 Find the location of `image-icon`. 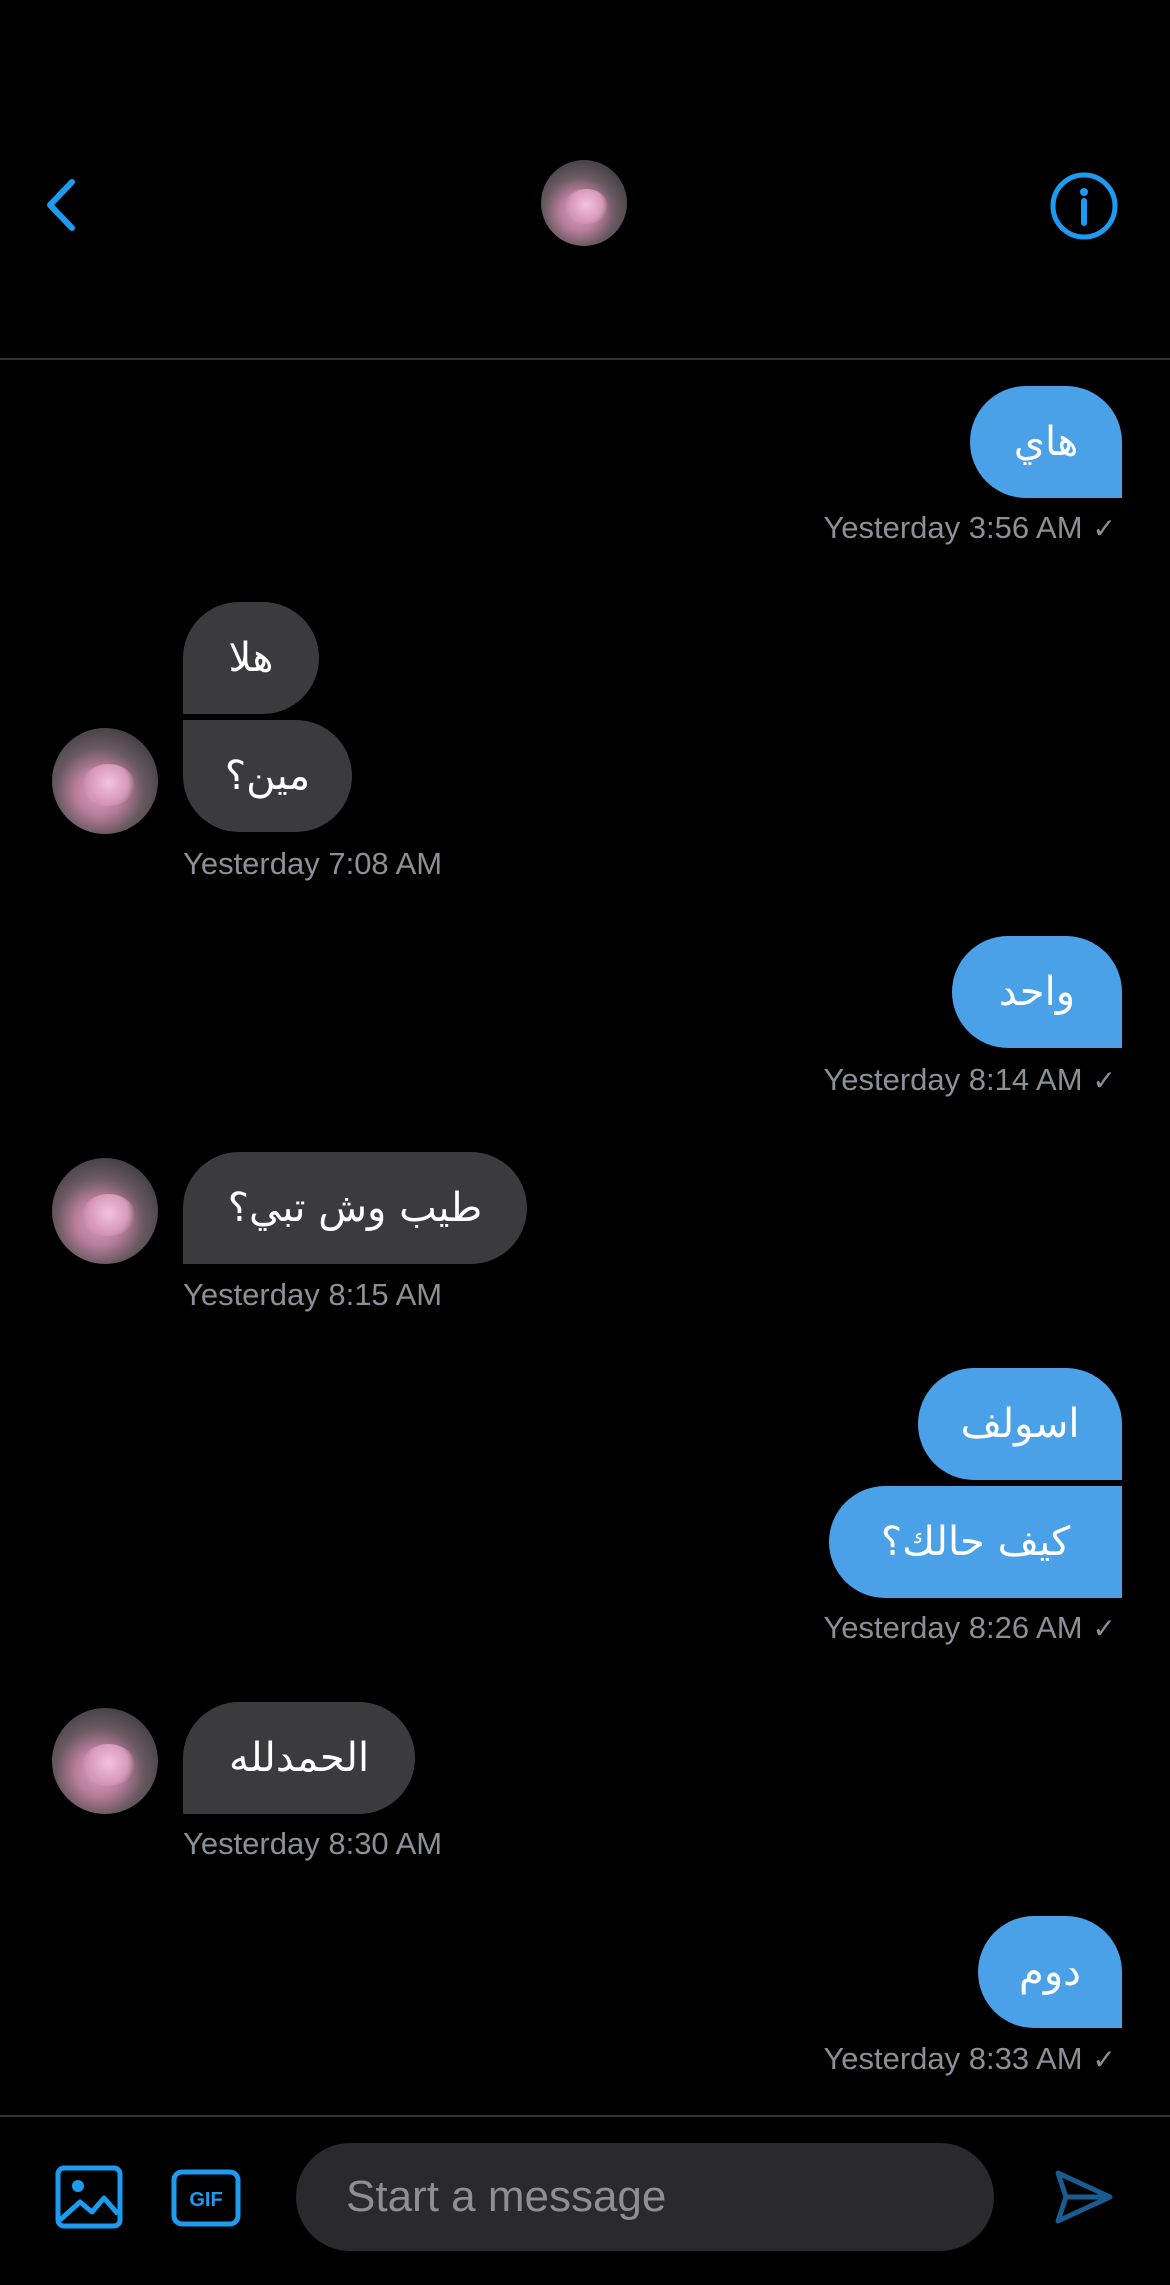

image-icon is located at coordinates (89, 2197).